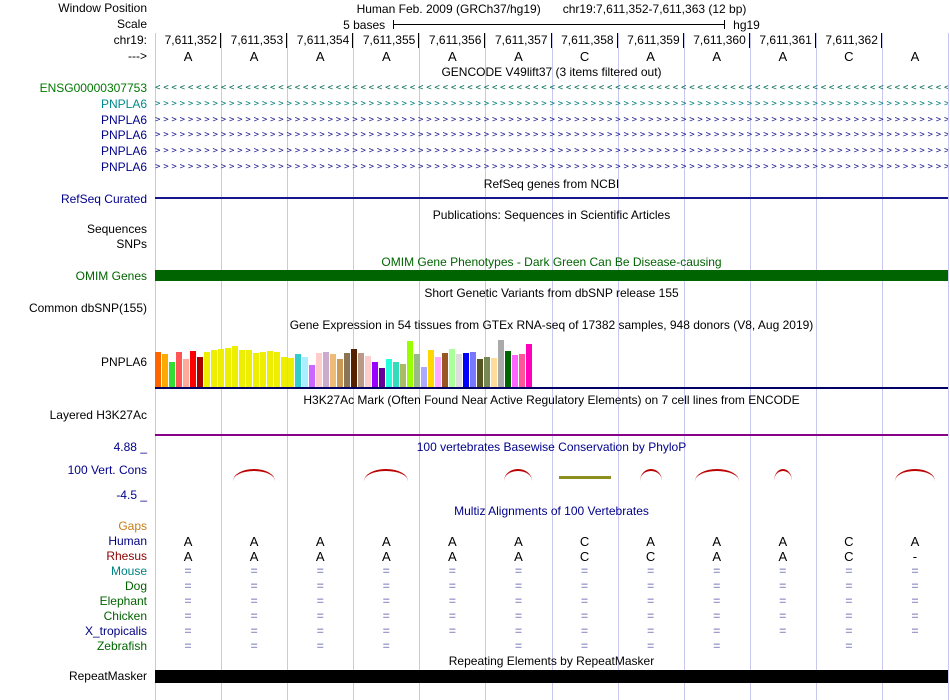 This screenshot has height=700, width=950. I want to click on species-label: Elephant, so click(75, 601).